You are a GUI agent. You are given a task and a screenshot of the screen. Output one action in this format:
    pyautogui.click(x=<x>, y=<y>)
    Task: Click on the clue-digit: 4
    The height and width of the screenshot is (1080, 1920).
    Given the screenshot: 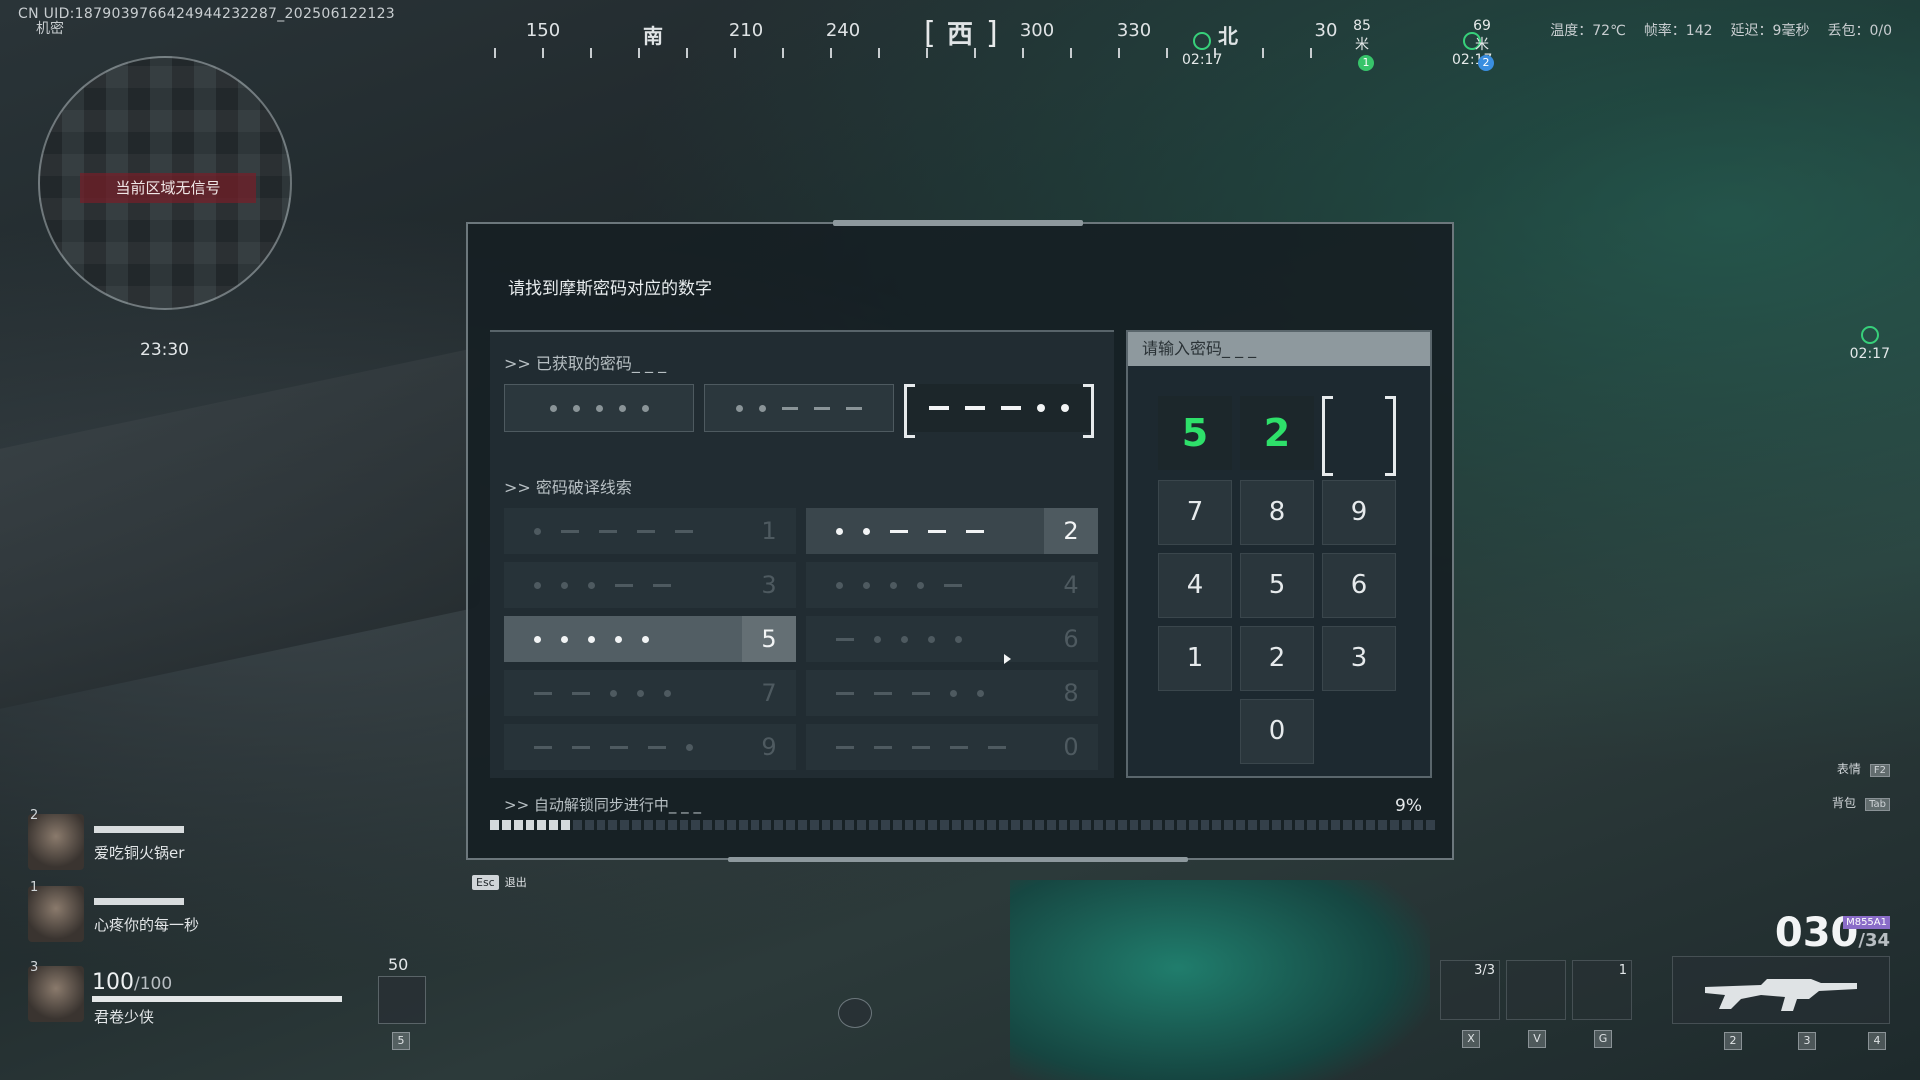 What is the action you would take?
    pyautogui.click(x=1071, y=585)
    